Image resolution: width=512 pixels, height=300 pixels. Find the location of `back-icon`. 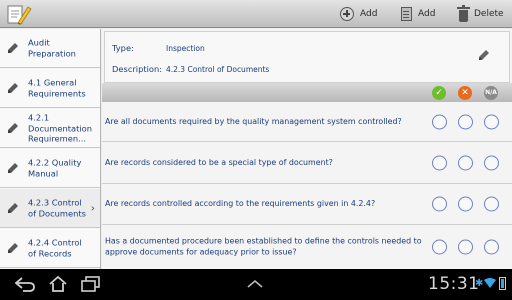

back-icon is located at coordinates (25, 284).